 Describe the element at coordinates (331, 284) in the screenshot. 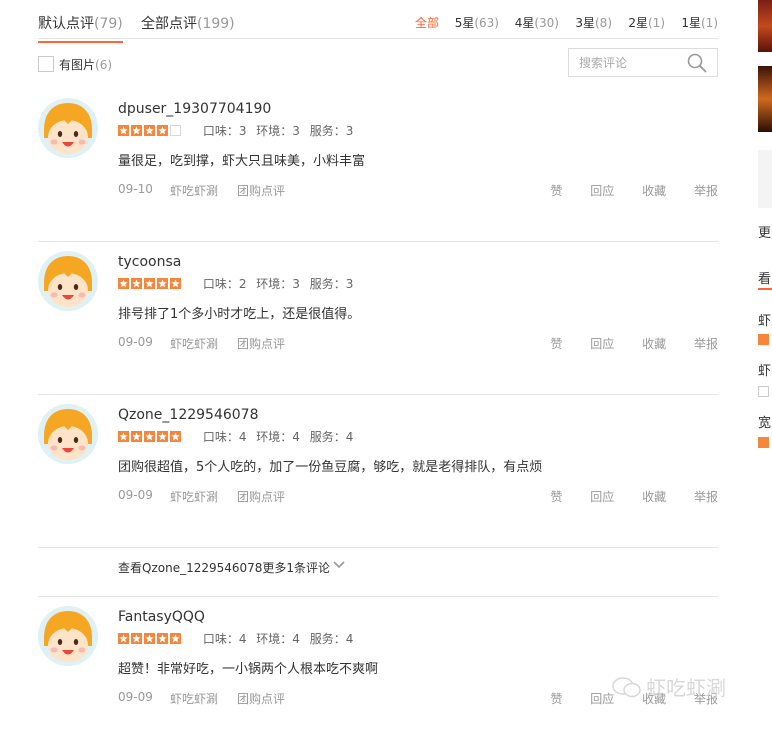

I see `service-score: 服务：3` at that location.